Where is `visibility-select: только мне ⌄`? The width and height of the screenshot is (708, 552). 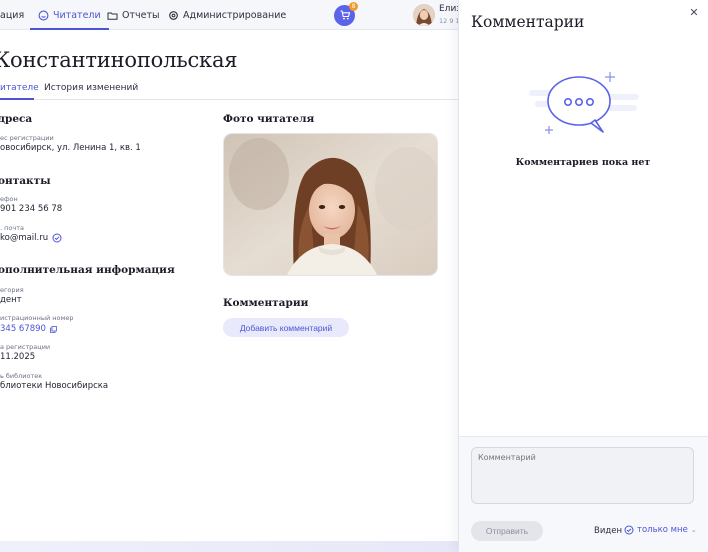
visibility-select: только мне ⌄ is located at coordinates (660, 530).